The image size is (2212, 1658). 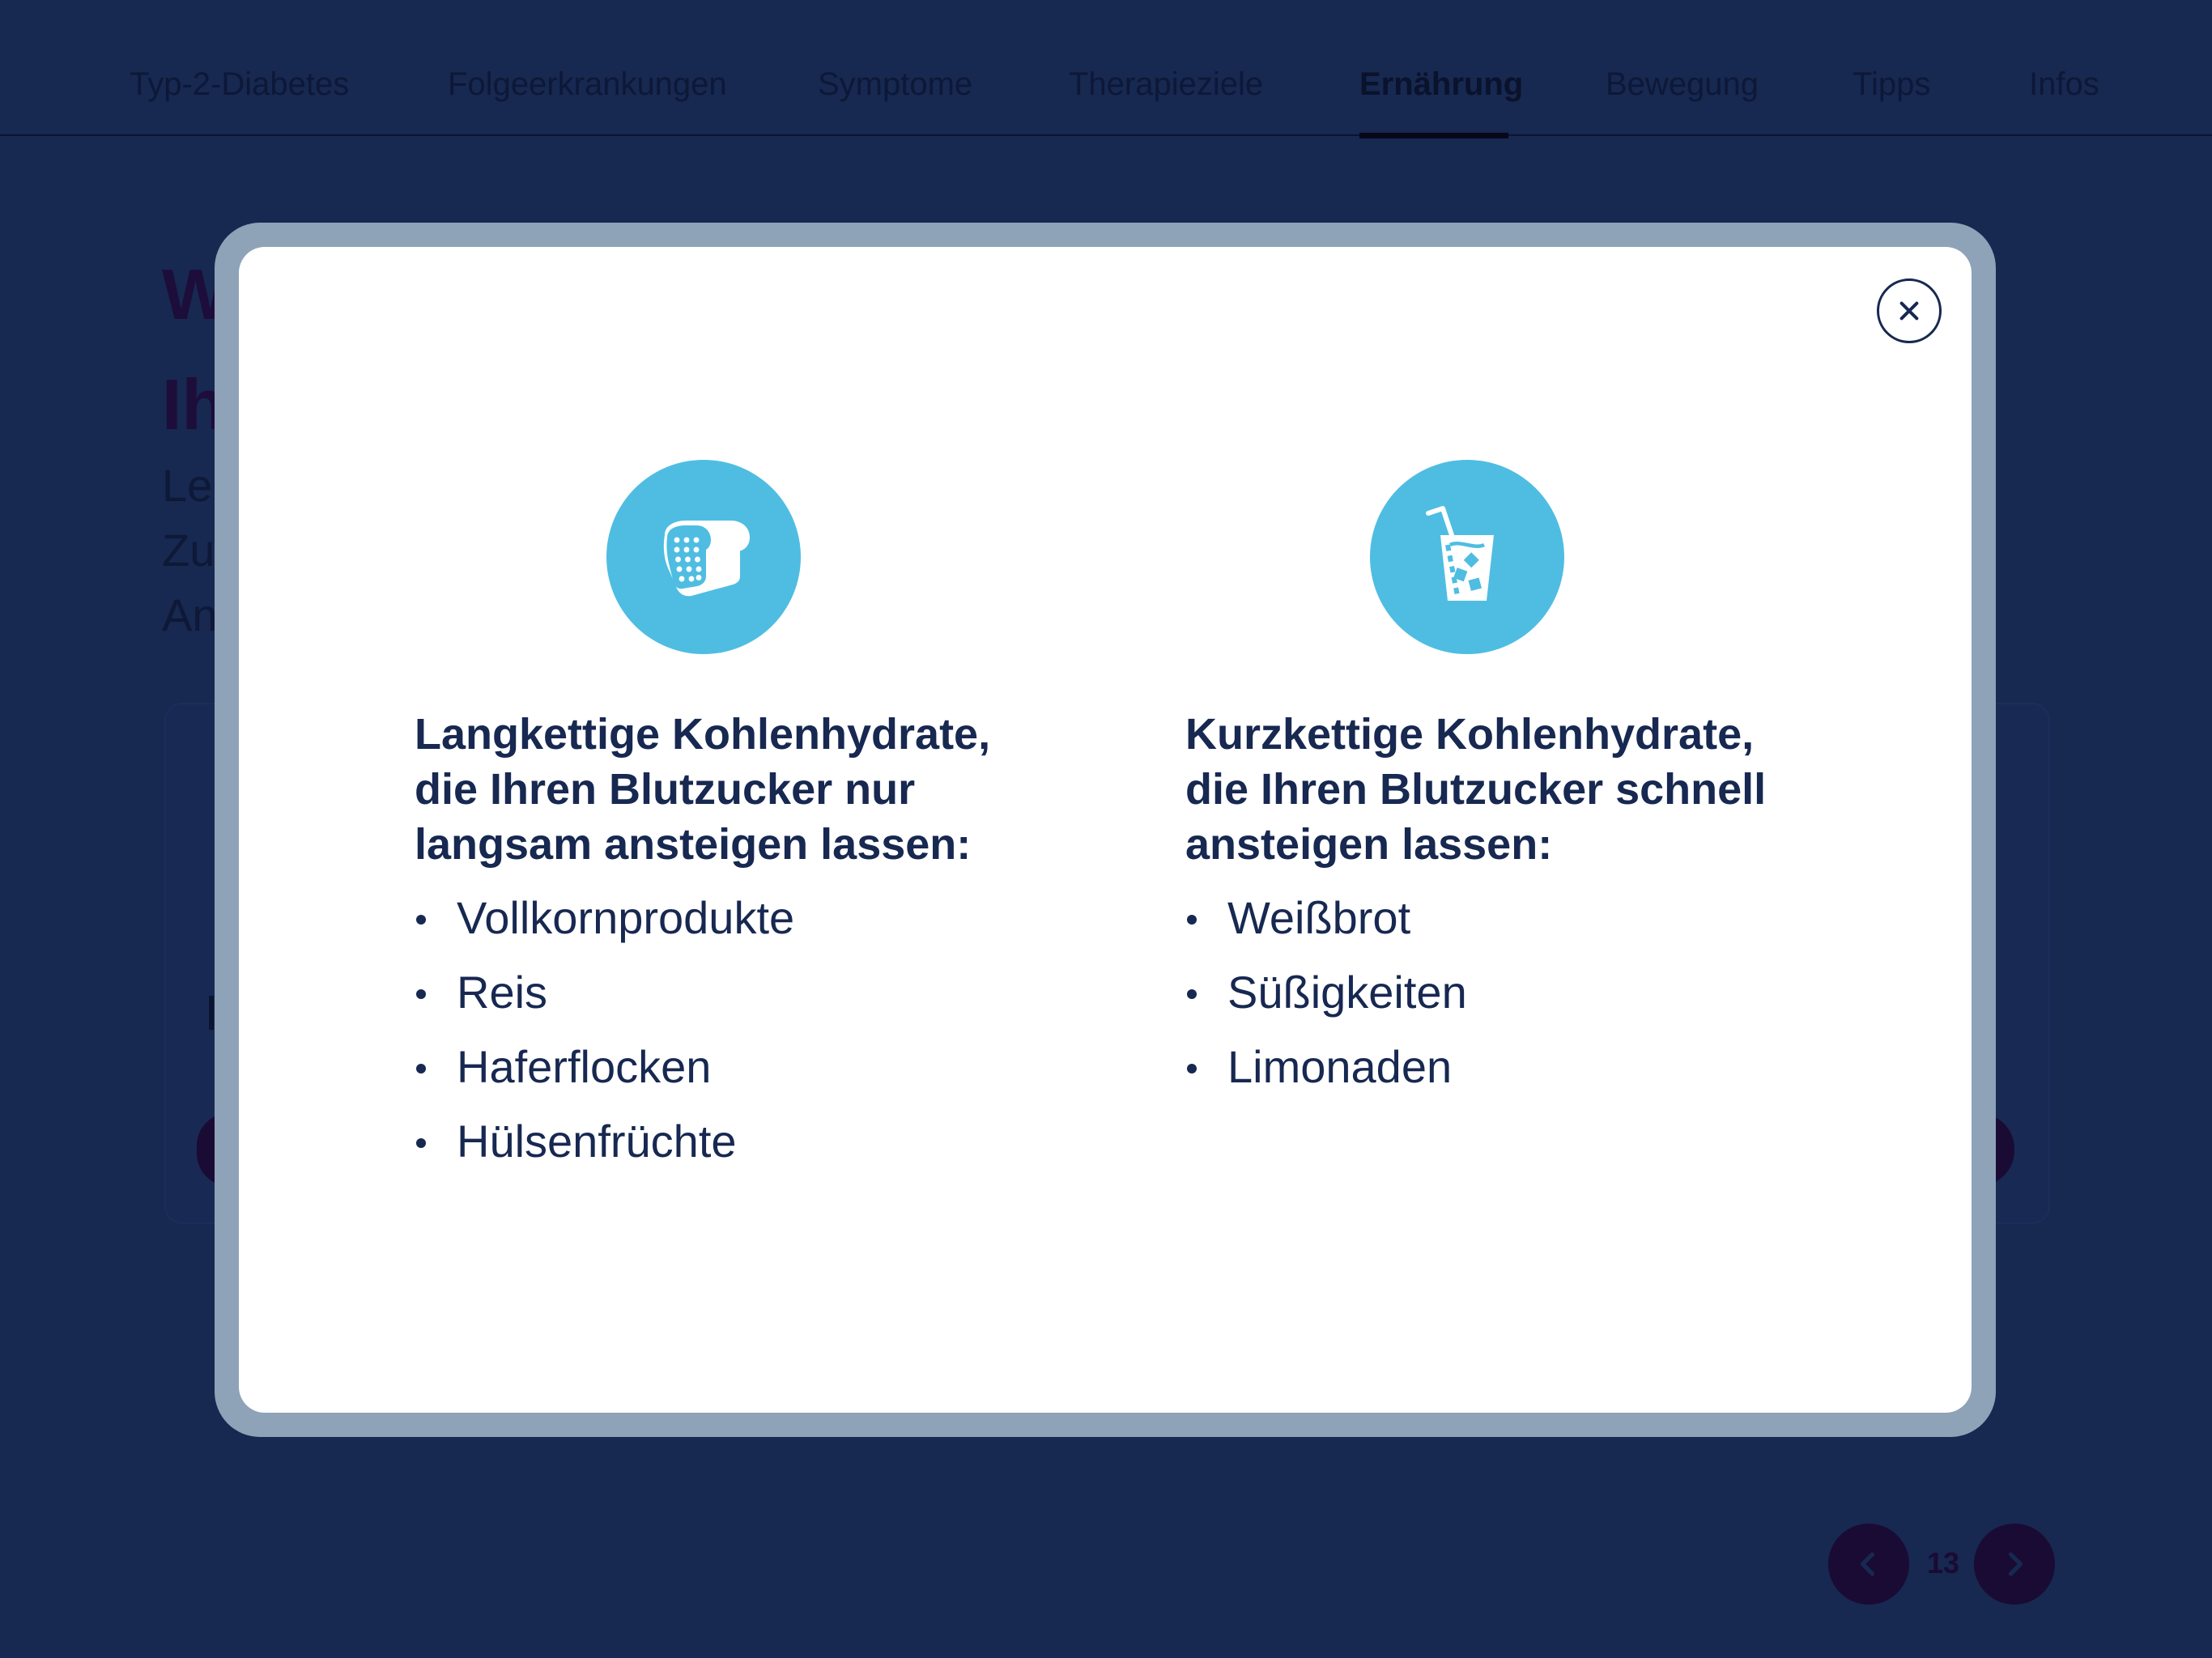 I want to click on list-item: Süßigkeiten, so click(x=1326, y=992).